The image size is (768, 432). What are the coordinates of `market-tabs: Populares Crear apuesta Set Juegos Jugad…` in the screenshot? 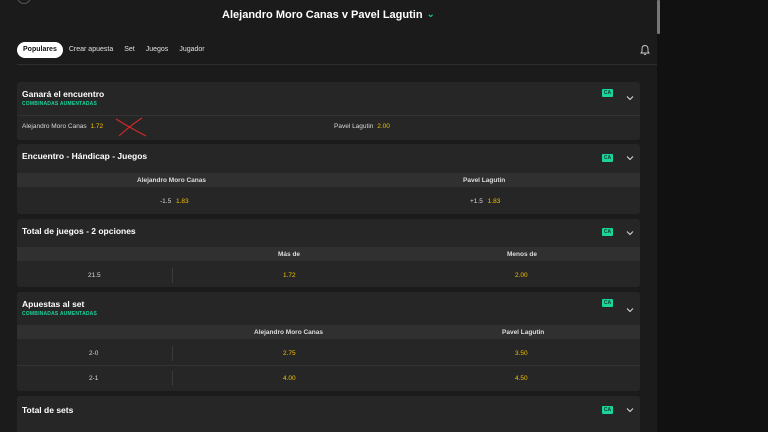 It's located at (114, 50).